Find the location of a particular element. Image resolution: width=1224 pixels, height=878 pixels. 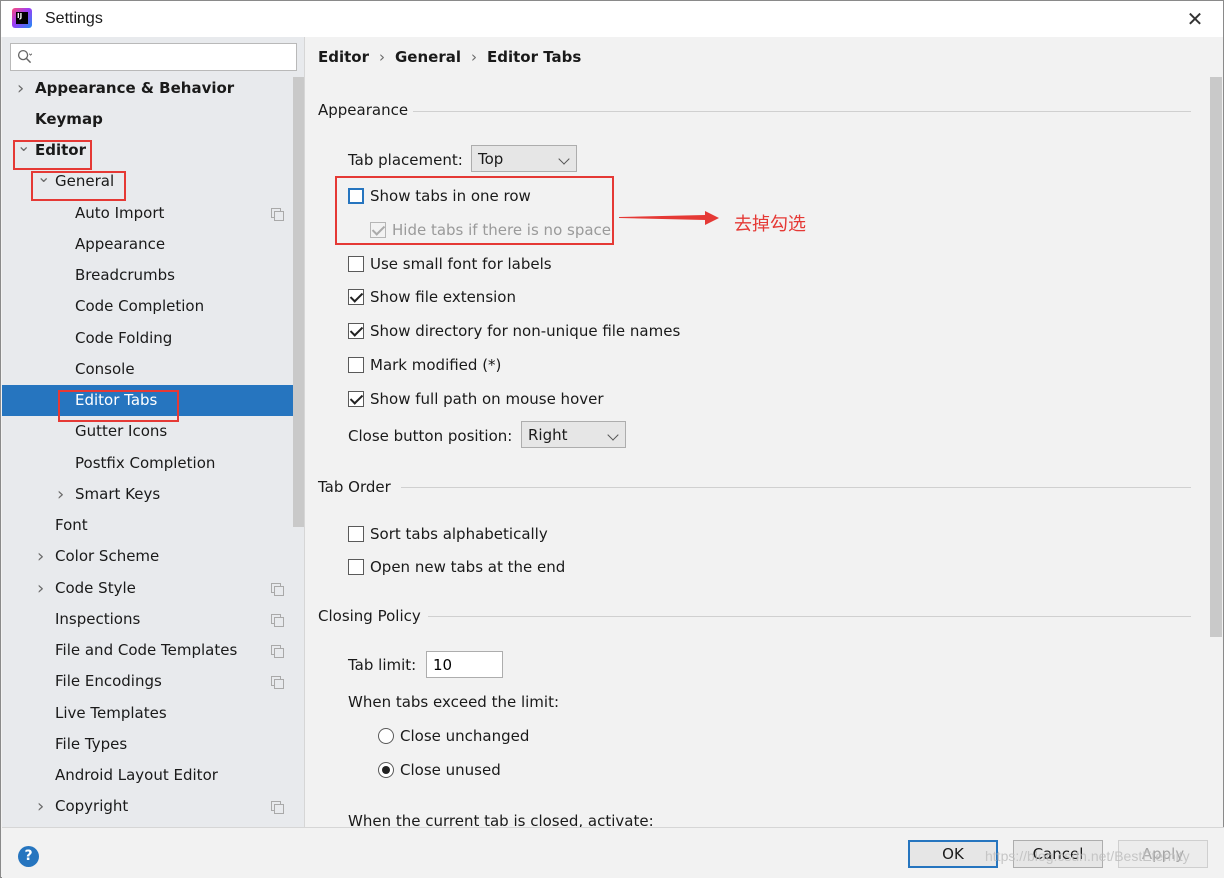

tab-placement-value: Top is located at coordinates (491, 159).